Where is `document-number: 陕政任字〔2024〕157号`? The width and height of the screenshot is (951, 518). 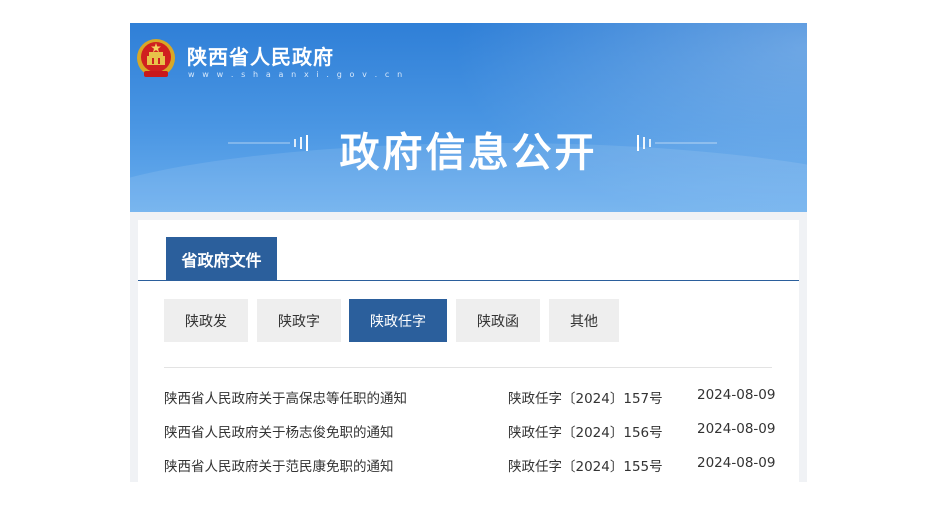 document-number: 陕政任字〔2024〕157号 is located at coordinates (585, 399).